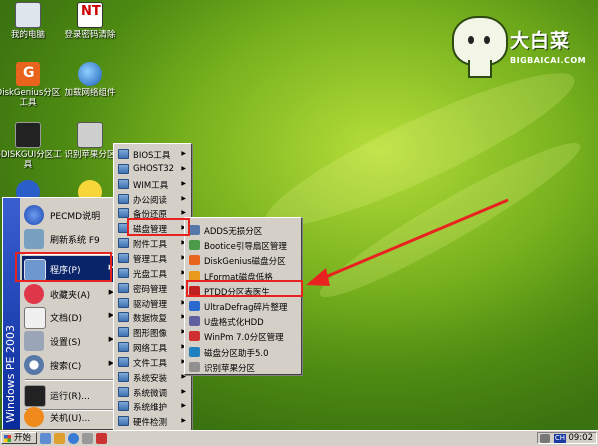 The image size is (598, 446). Describe the element at coordinates (34, 341) in the screenshot. I see `settings-icon` at that location.